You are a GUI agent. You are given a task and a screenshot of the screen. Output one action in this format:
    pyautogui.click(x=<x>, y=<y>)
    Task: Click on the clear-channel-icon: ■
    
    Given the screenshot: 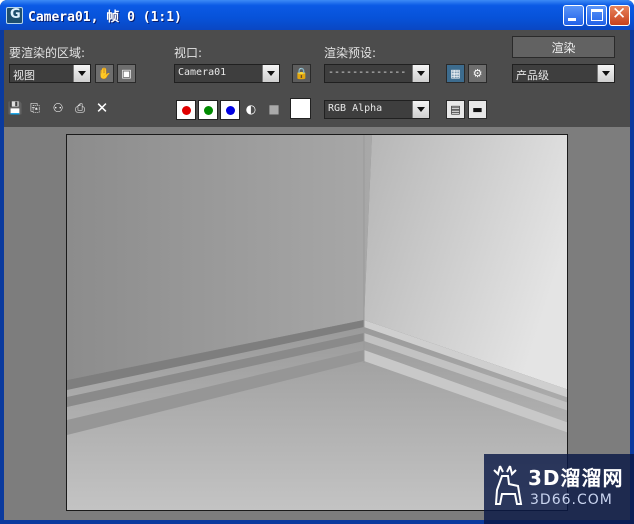 What is the action you would take?
    pyautogui.click(x=274, y=109)
    